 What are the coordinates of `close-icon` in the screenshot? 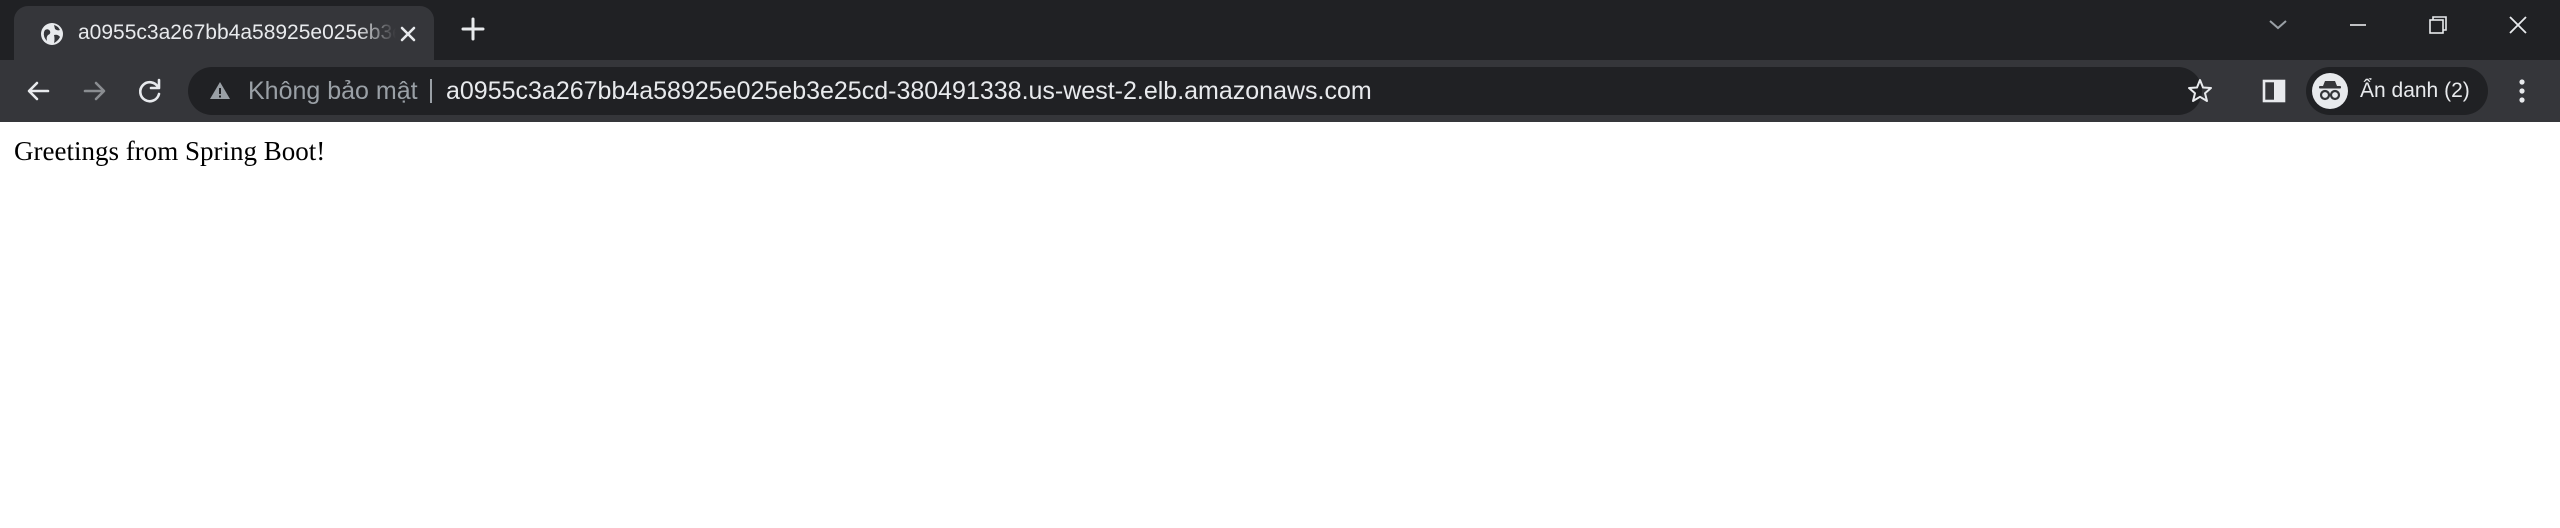 It's located at (408, 34).